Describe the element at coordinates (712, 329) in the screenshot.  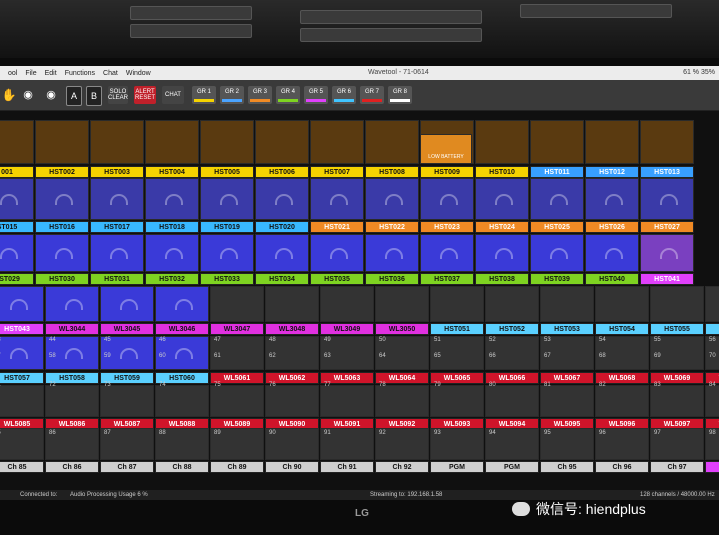
I see `channel-name: HST056` at that location.